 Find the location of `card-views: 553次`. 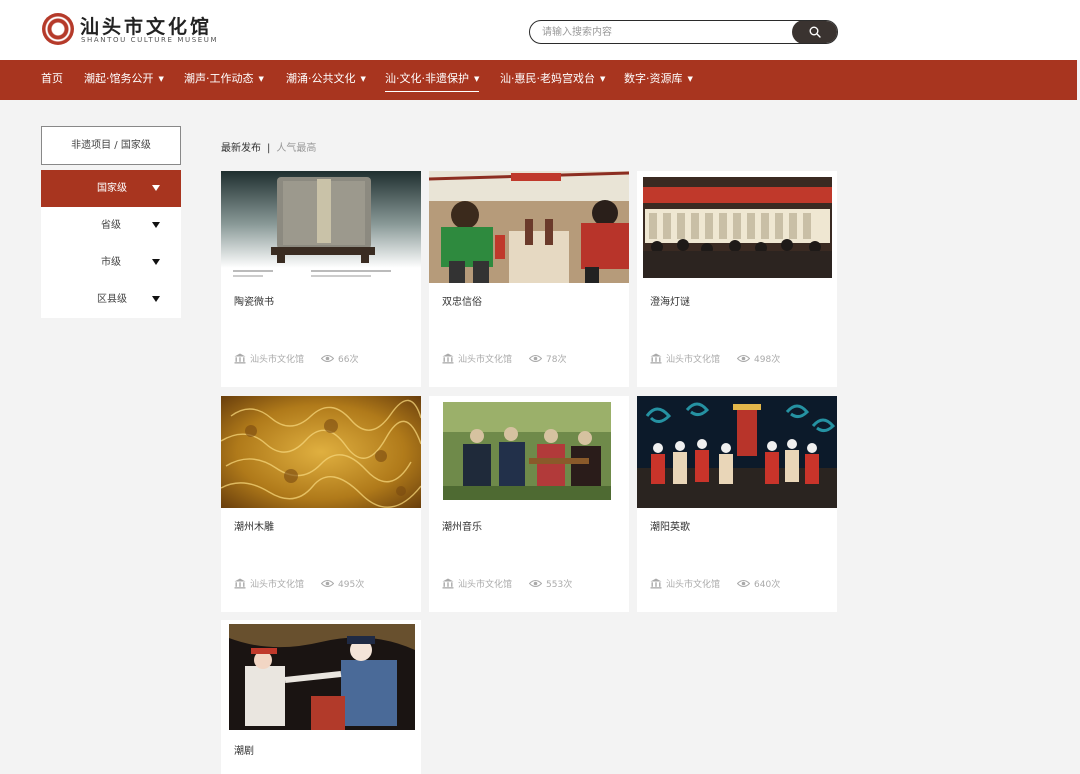

card-views: 553次 is located at coordinates (550, 585).